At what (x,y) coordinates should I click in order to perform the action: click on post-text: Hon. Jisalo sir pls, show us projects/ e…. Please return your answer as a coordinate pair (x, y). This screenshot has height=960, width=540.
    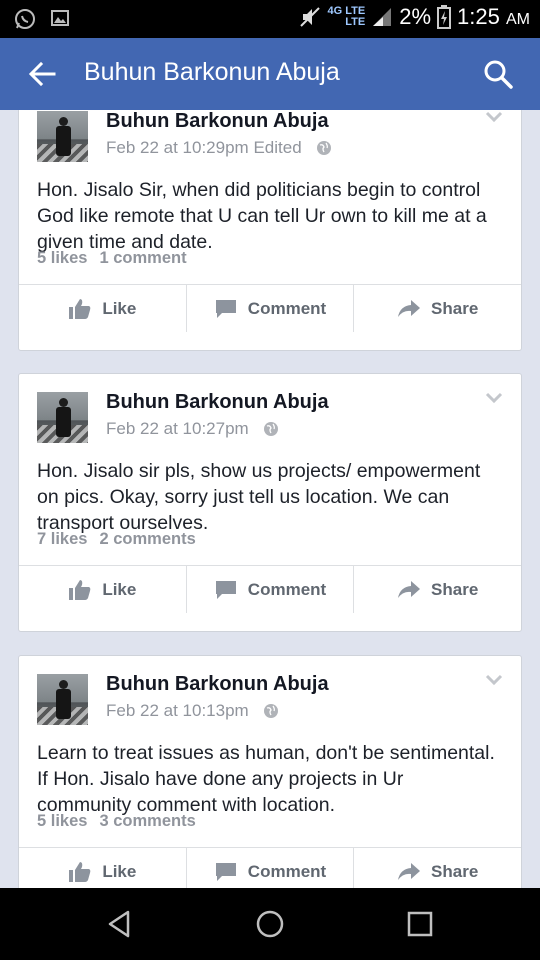
    Looking at the image, I should click on (259, 497).